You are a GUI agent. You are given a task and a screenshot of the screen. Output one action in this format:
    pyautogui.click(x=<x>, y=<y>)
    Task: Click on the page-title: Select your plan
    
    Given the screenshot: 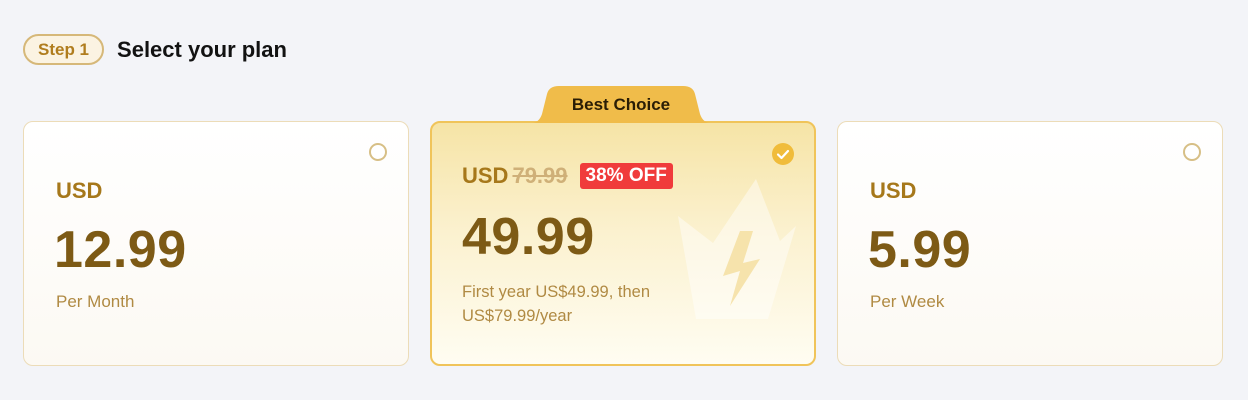 What is the action you would take?
    pyautogui.click(x=202, y=49)
    